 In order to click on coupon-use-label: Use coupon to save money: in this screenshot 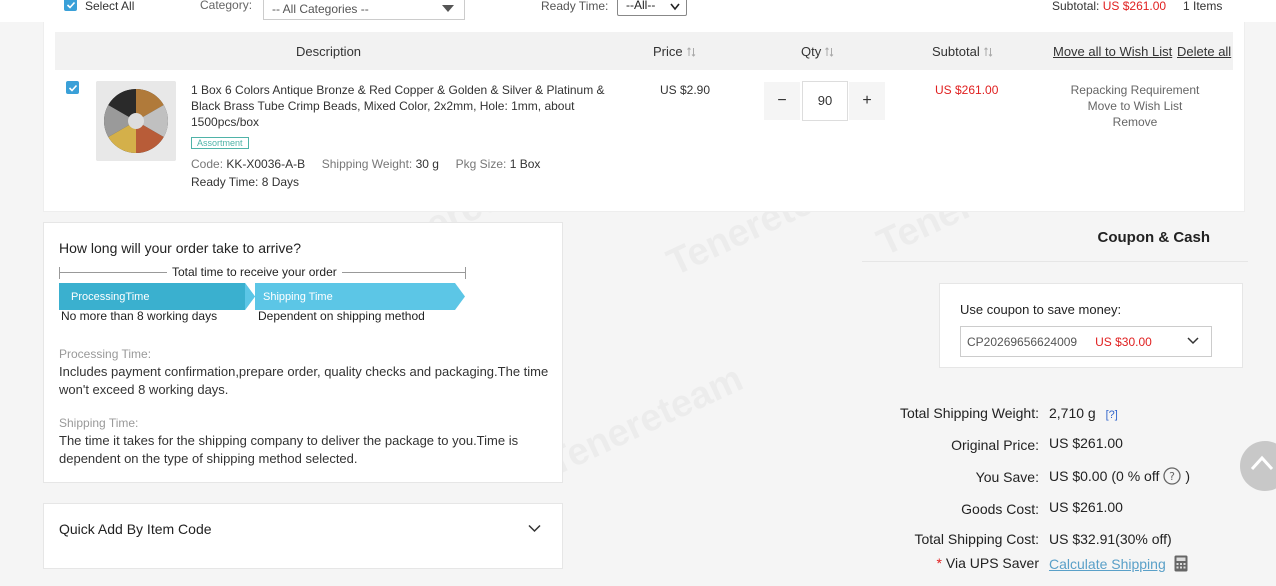, I will do `click(1041, 309)`.